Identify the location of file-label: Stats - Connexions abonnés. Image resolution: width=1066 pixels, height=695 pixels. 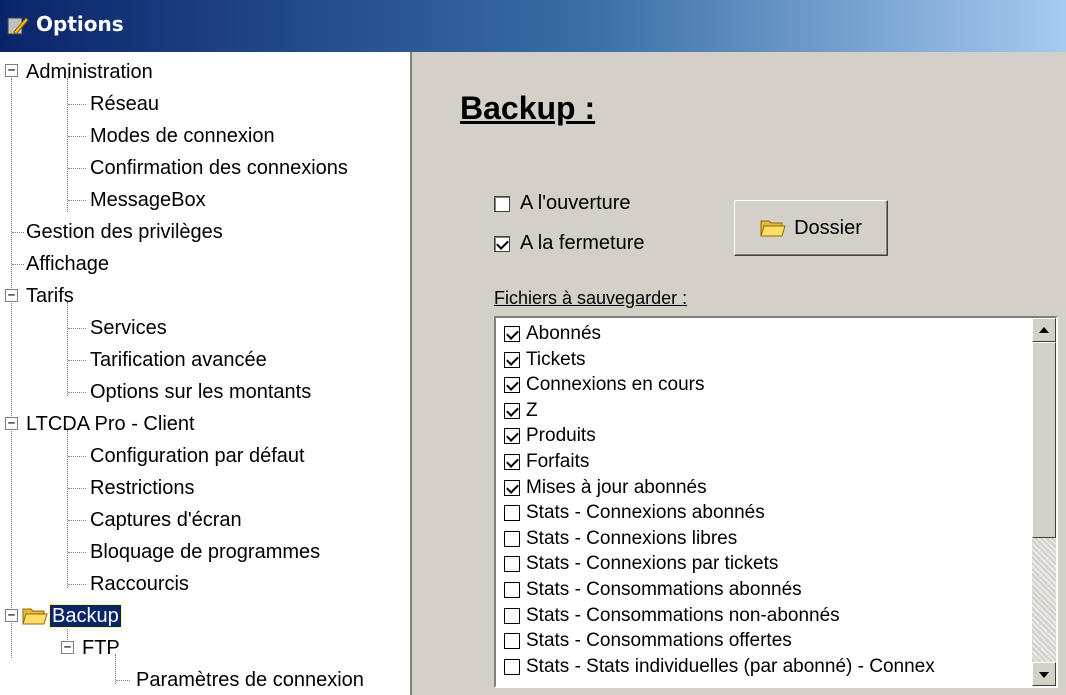
(645, 513).